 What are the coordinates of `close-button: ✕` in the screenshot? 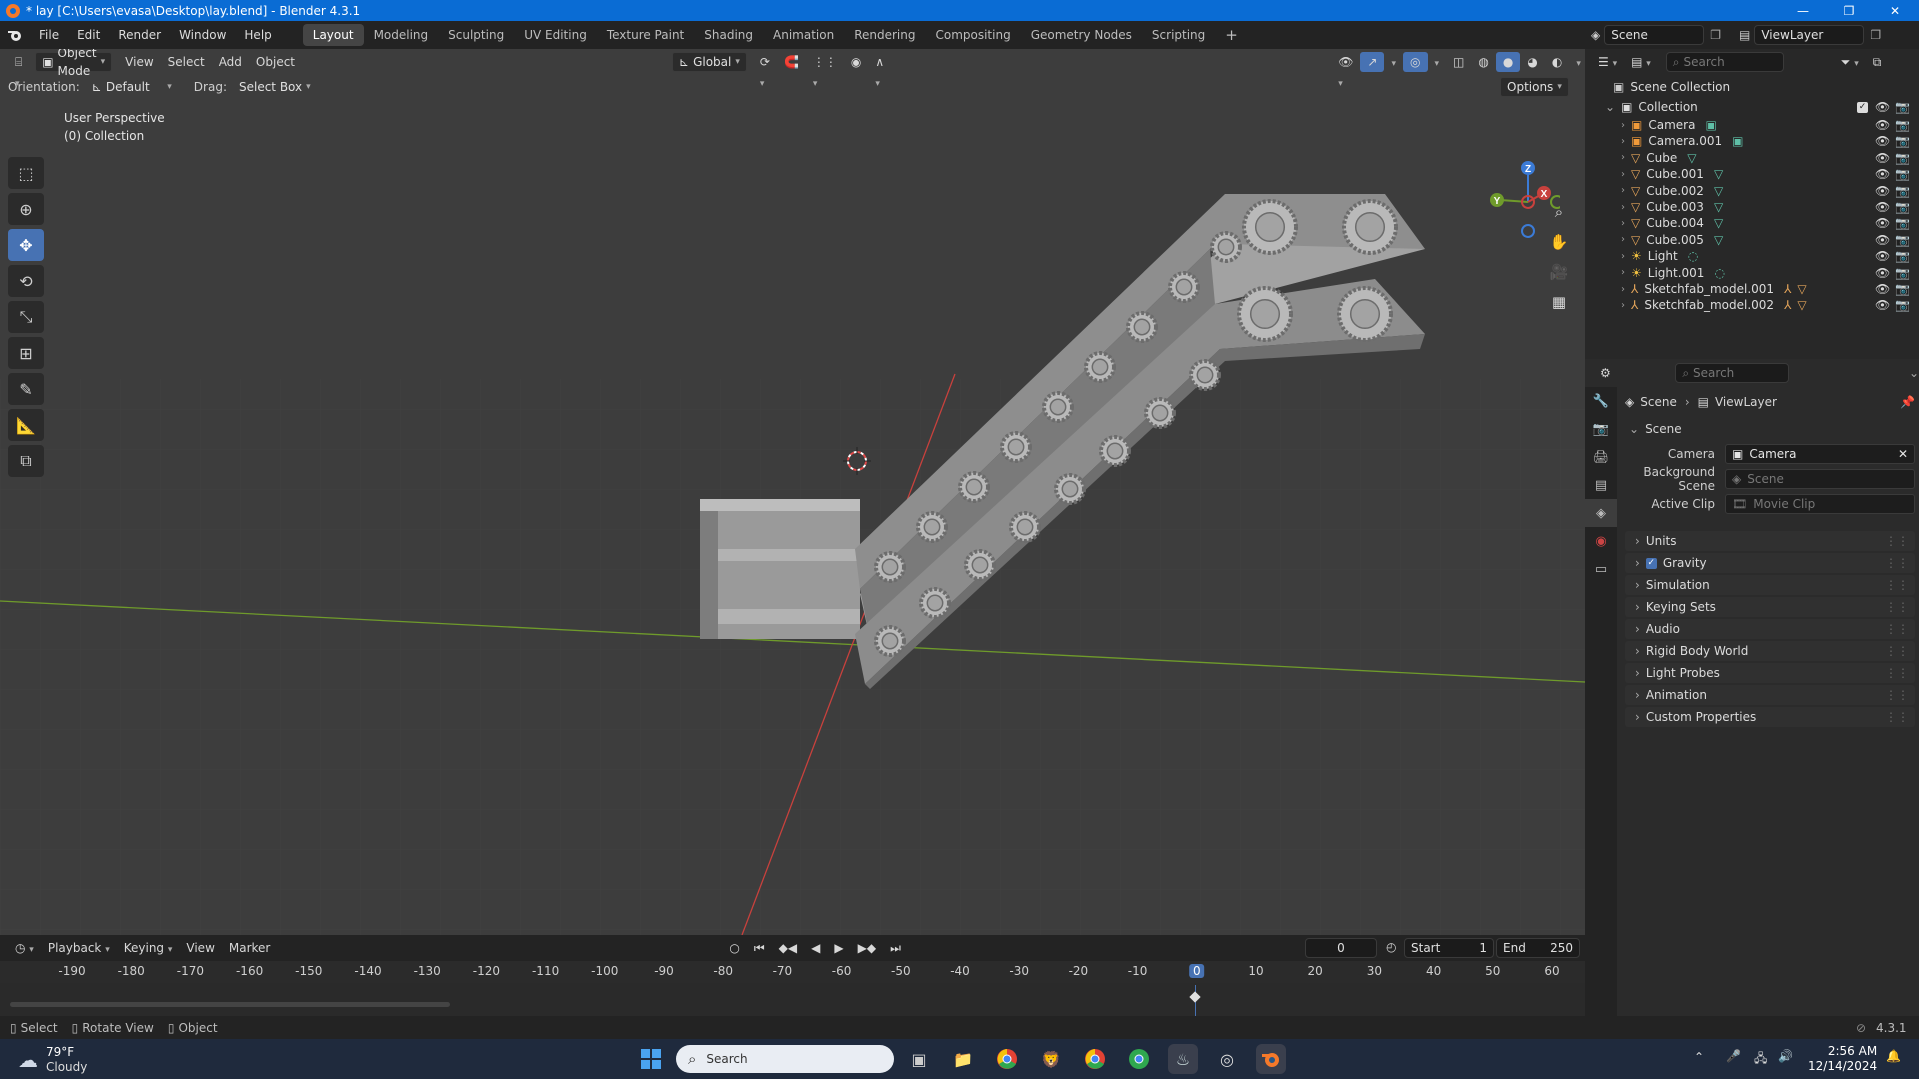 It's located at (1895, 10).